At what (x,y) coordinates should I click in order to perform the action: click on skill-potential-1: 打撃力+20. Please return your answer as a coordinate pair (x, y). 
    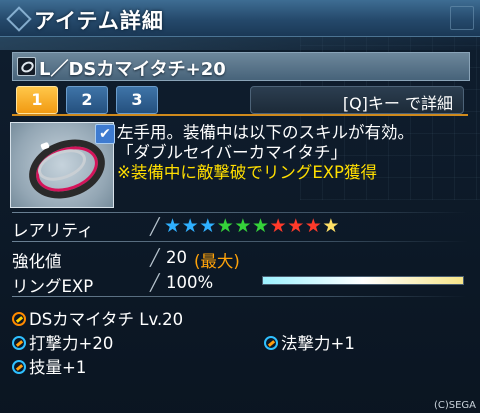
    Looking at the image, I should click on (62, 342).